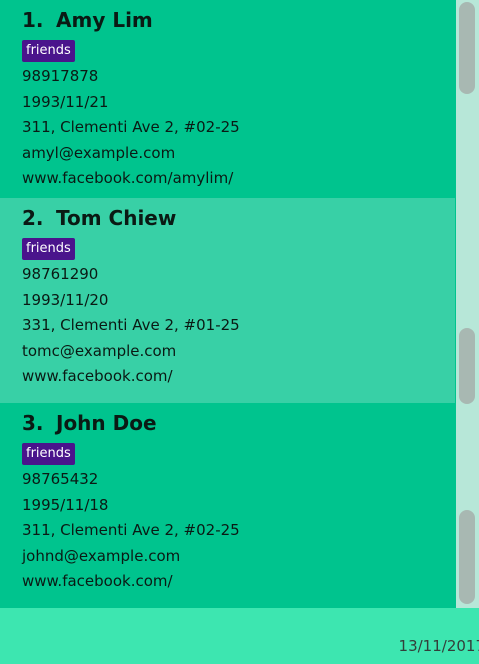 Image resolution: width=479 pixels, height=664 pixels. Describe the element at coordinates (131, 325) in the screenshot. I see `person-address: 331, Clementi Ave 2, #01-25` at that location.